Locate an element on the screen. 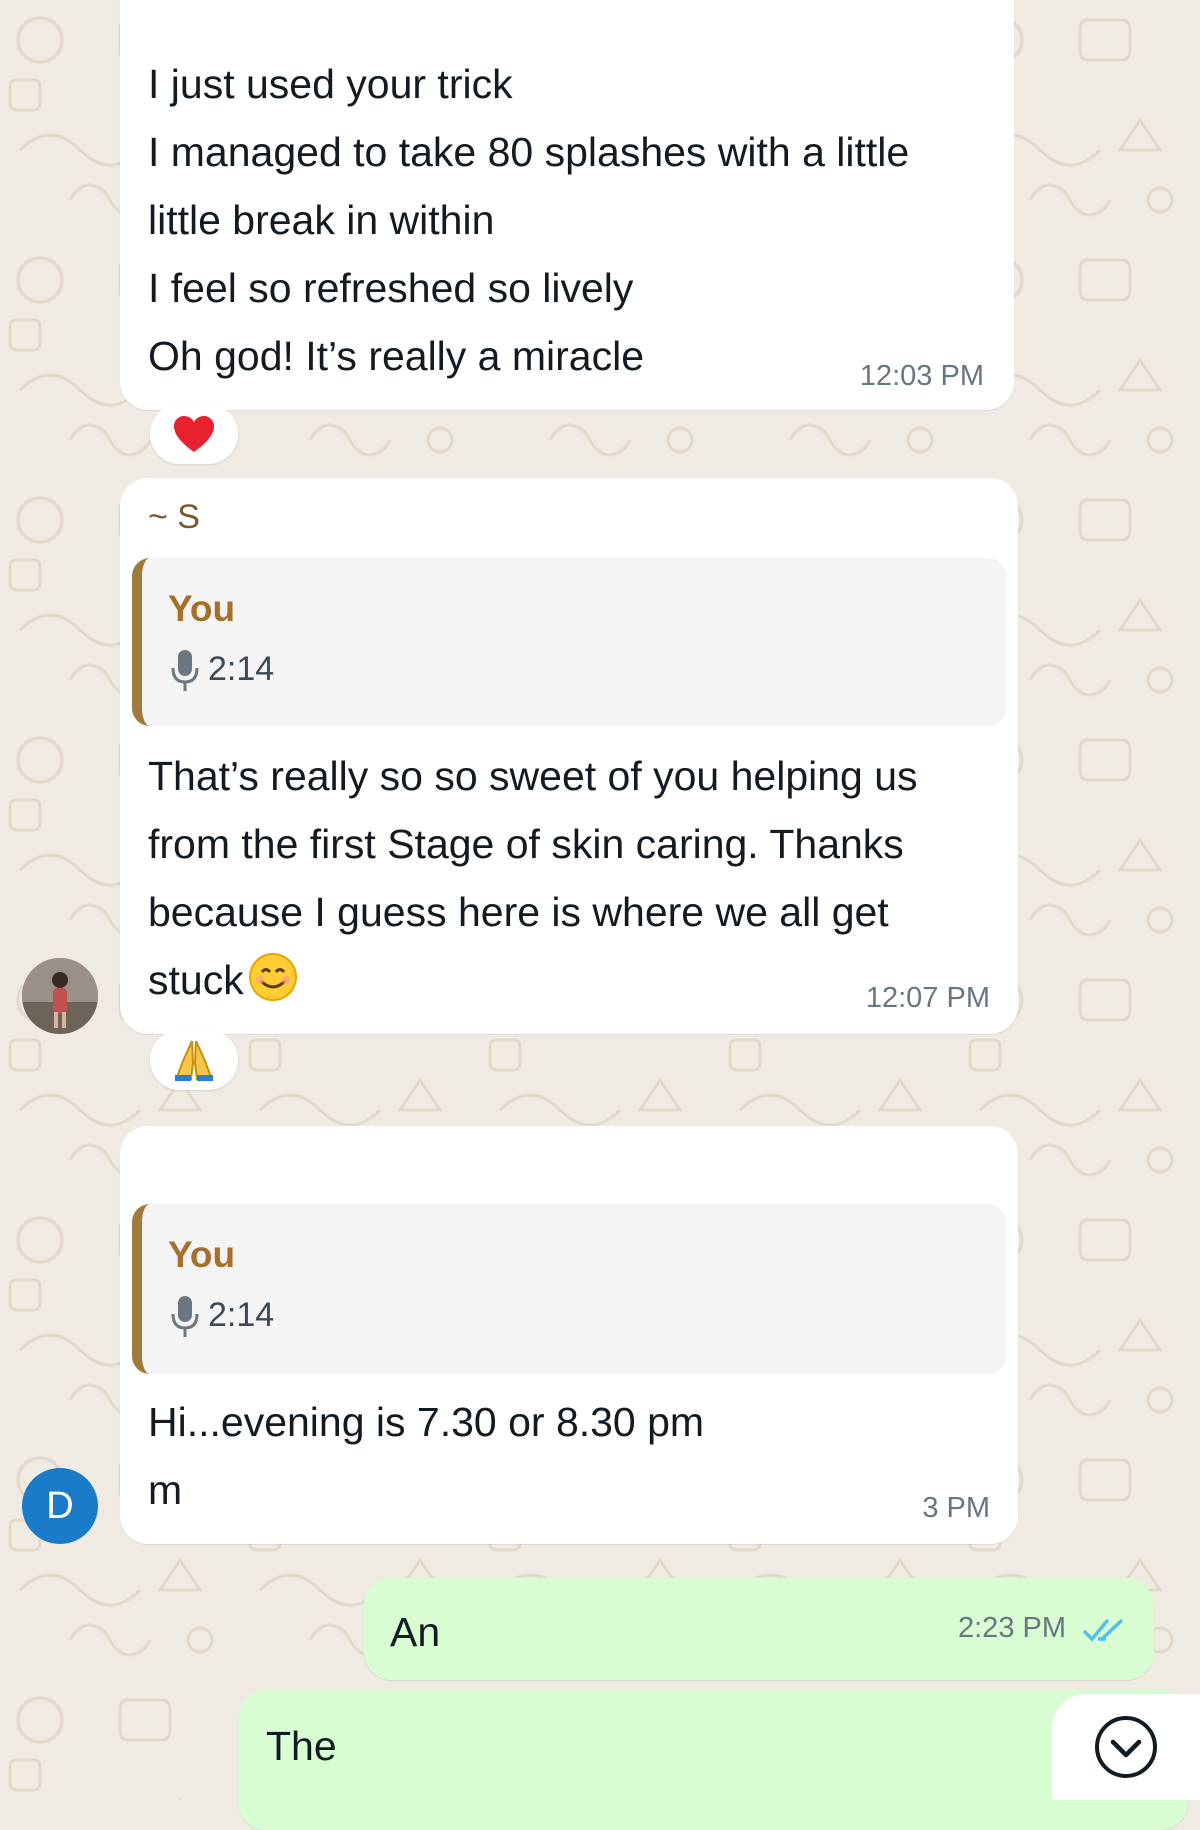 Image resolution: width=1200 pixels, height=1830 pixels. message-line: little break in within is located at coordinates (321, 220).